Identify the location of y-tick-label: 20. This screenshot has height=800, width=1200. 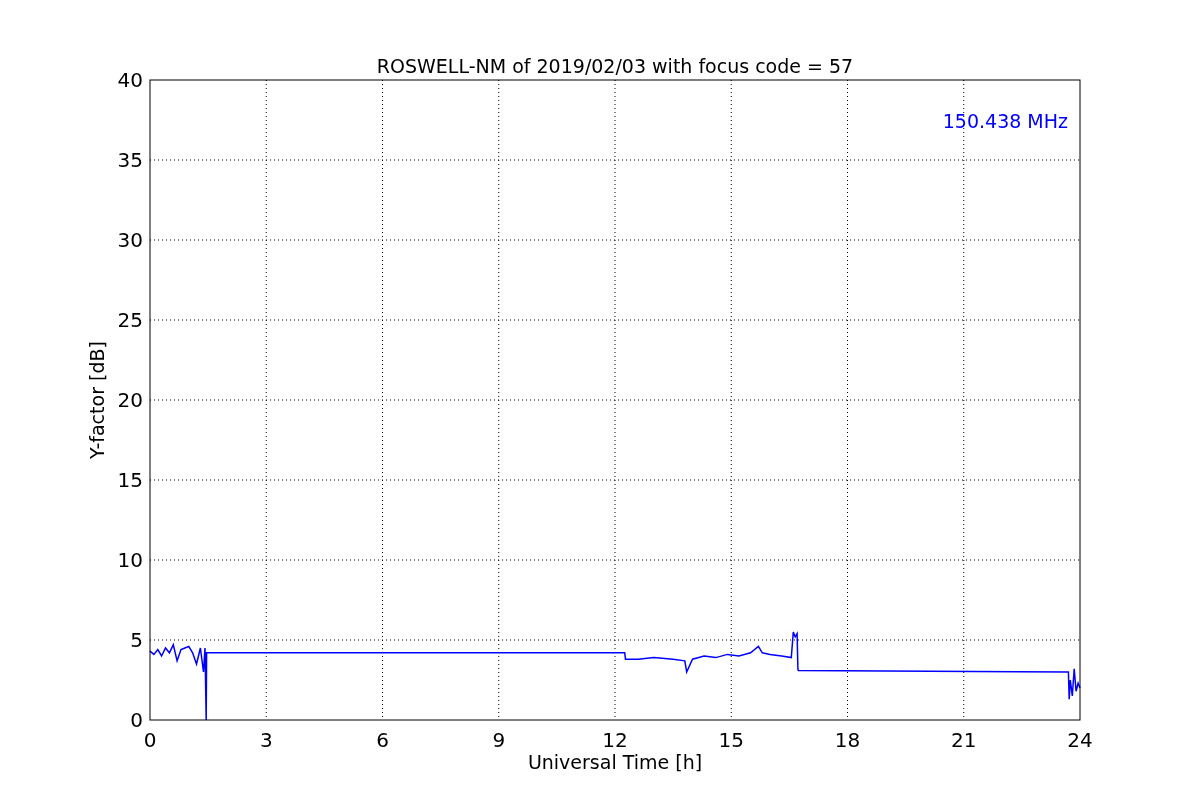
(130, 400).